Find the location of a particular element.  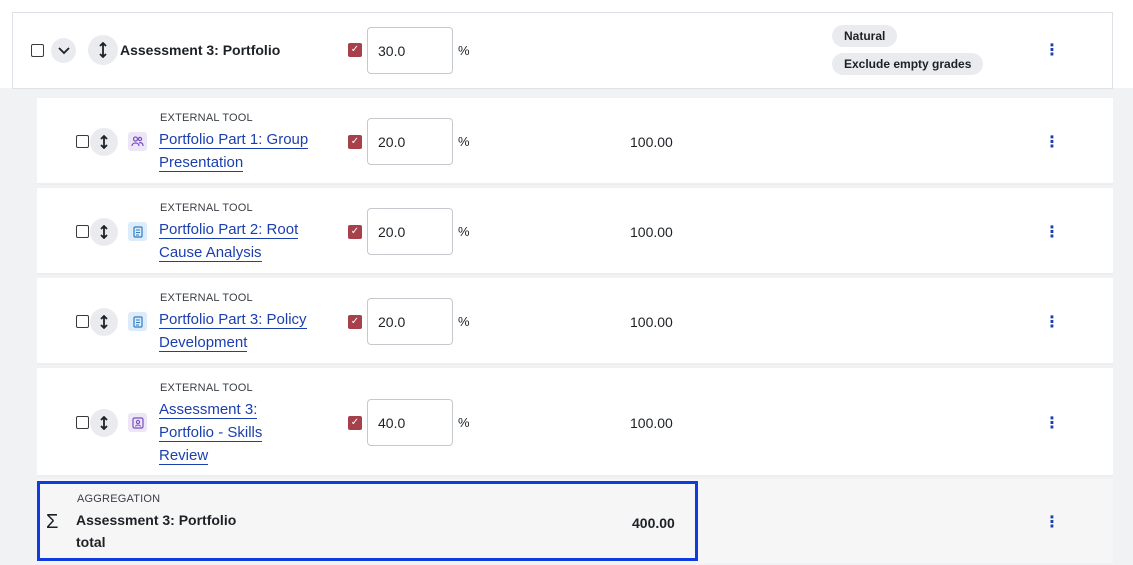

category-weight-checkbox: ✓ is located at coordinates (355, 50).